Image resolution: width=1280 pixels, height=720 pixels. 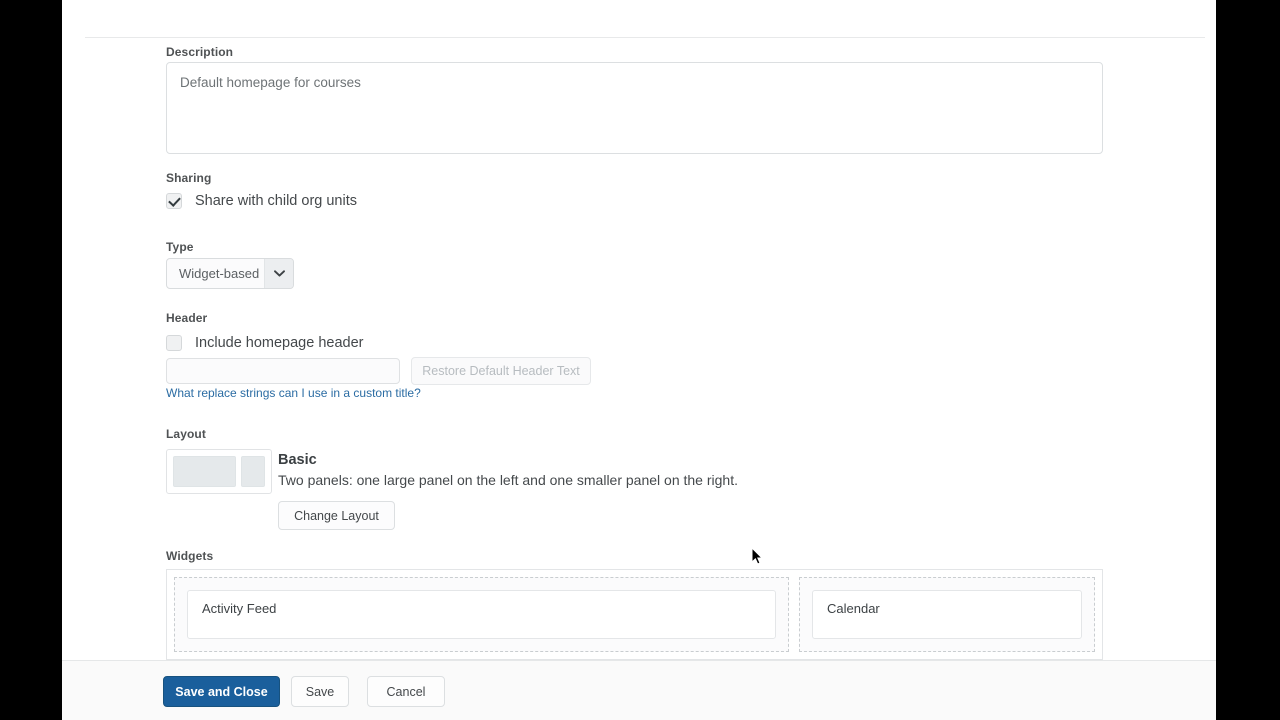 I want to click on layout-name: Basic, so click(x=297, y=460).